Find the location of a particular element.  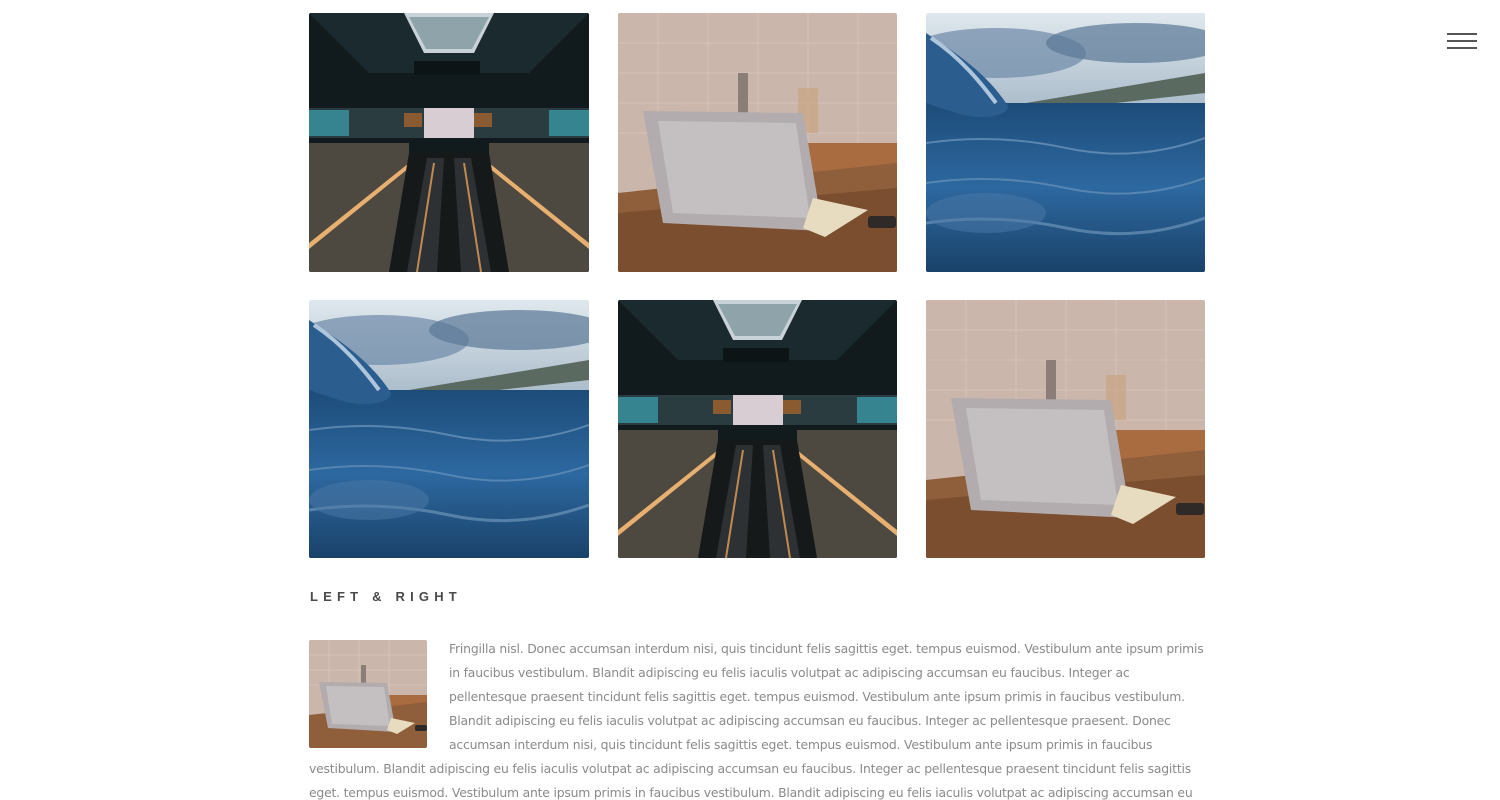

section-heading: LEFT & RIGHT is located at coordinates (386, 596).